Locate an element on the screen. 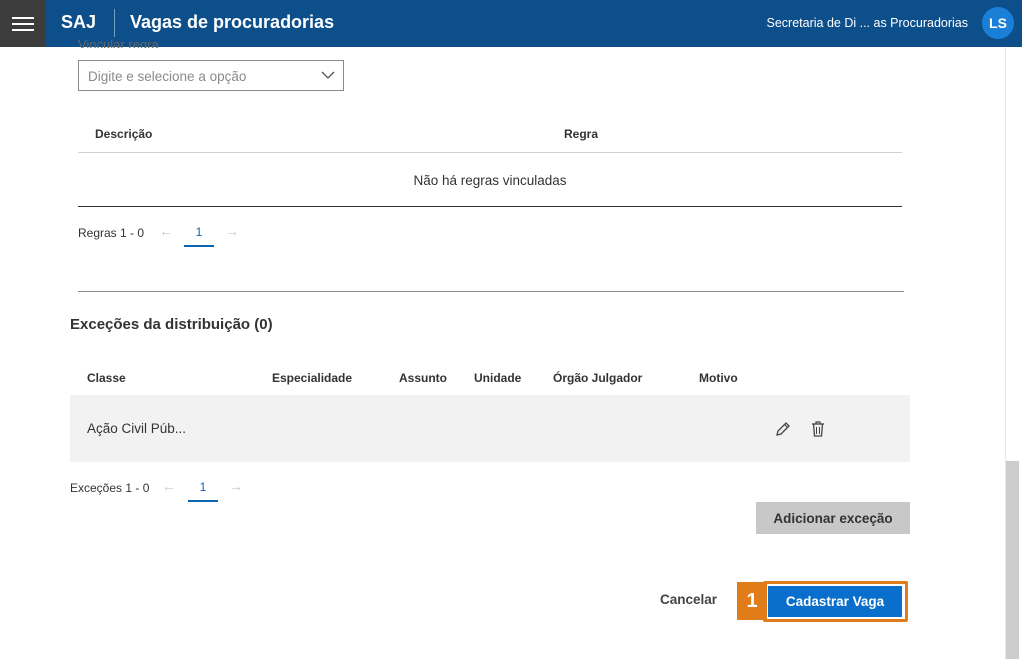  cancel-button: Cancelar is located at coordinates (688, 599).